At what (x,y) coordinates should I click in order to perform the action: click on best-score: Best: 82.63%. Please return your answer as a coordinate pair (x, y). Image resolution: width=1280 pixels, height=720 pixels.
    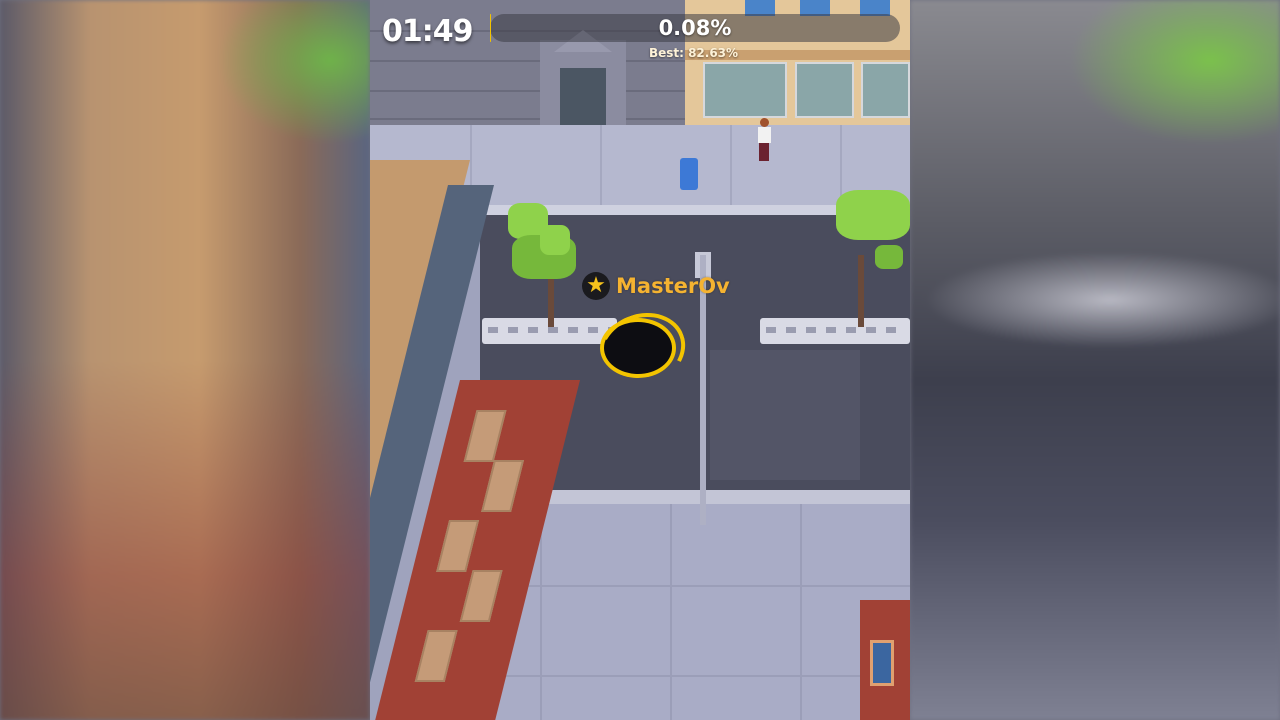
    Looking at the image, I should click on (693, 53).